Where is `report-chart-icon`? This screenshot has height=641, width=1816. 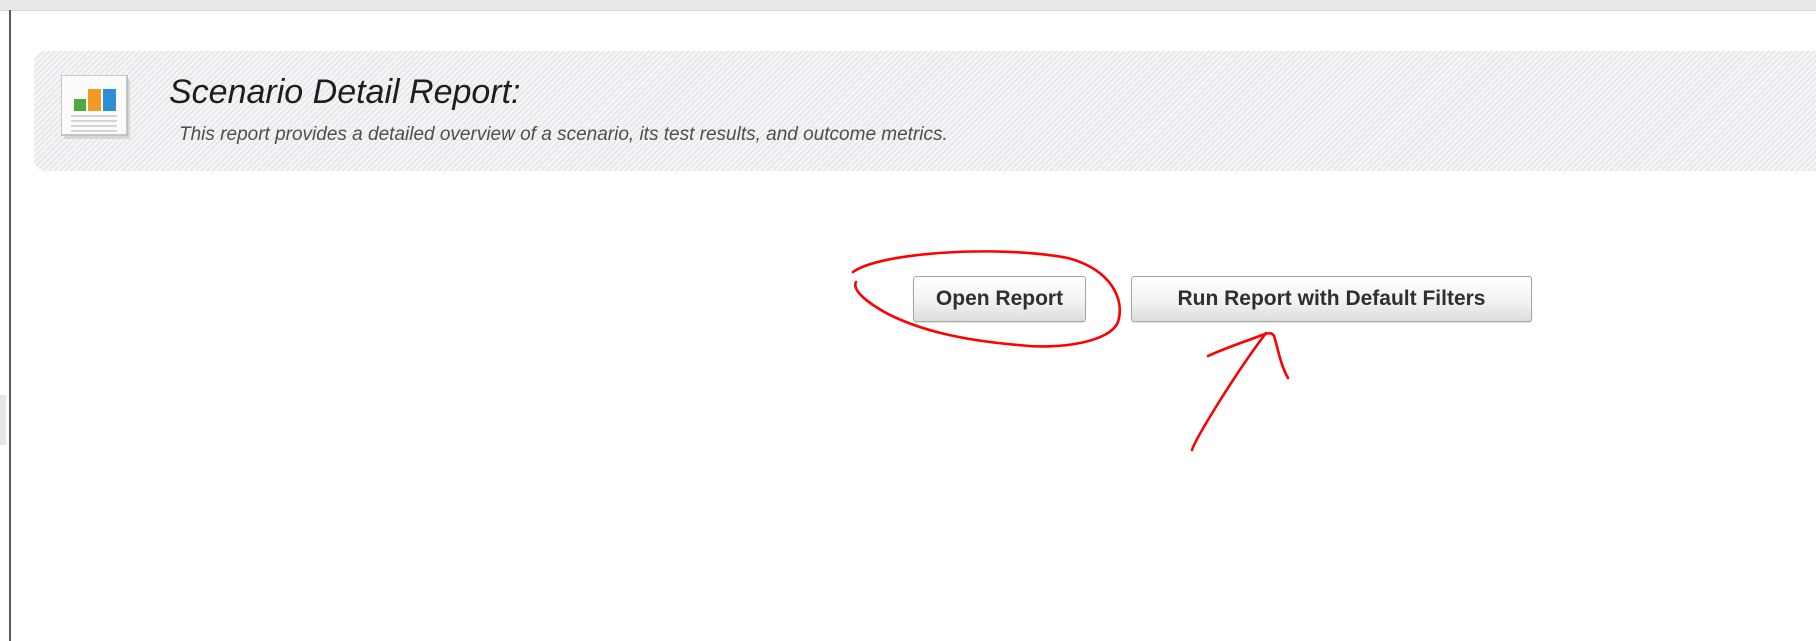
report-chart-icon is located at coordinates (95, 107).